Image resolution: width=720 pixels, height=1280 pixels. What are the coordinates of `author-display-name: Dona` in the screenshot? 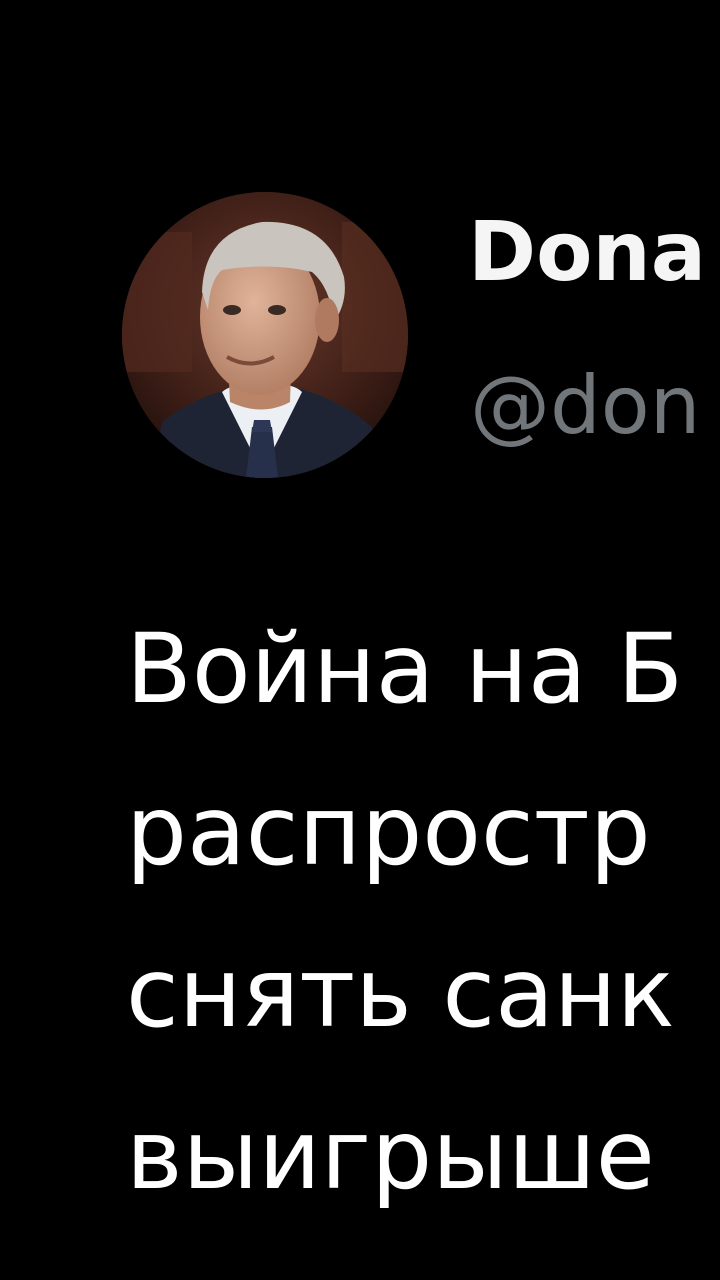 It's located at (587, 253).